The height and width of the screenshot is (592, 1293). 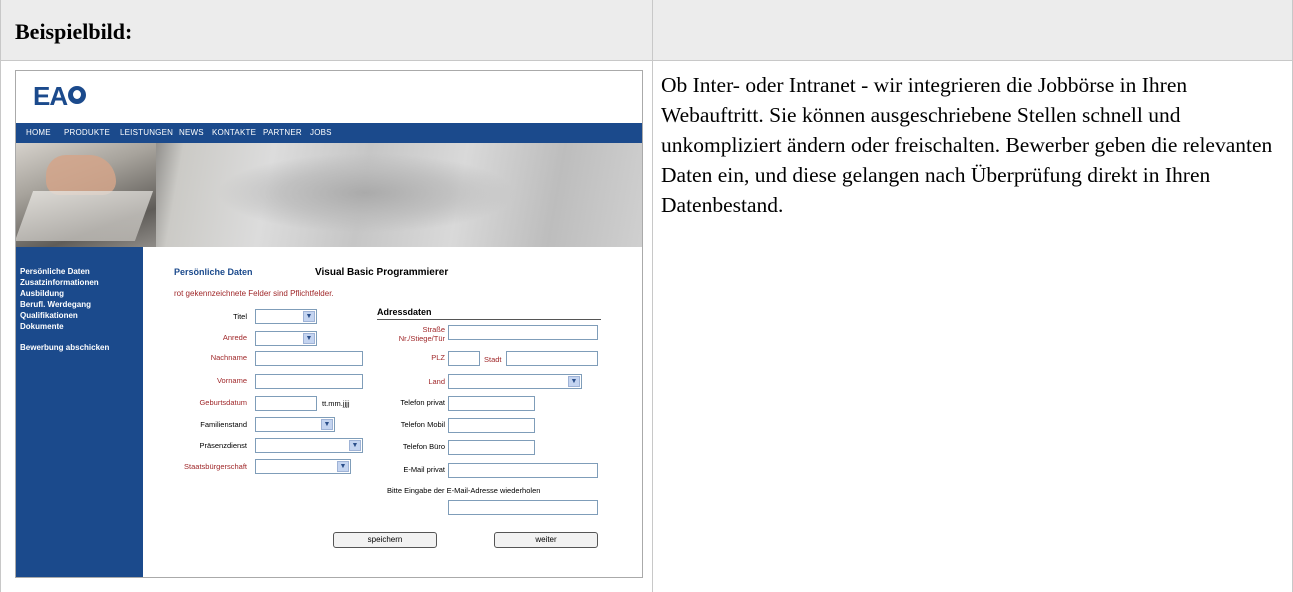 What do you see at coordinates (286, 316) in the screenshot?
I see `titel-select: ▼` at bounding box center [286, 316].